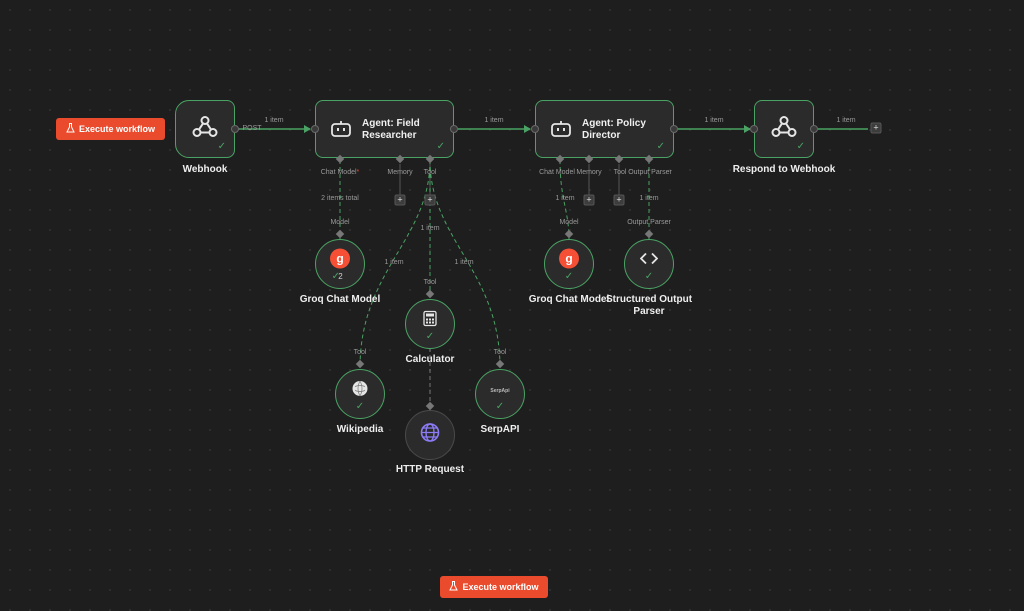 This screenshot has height=611, width=1024. Describe the element at coordinates (315, 129) in the screenshot. I see `field-researcher-input-handle` at that location.